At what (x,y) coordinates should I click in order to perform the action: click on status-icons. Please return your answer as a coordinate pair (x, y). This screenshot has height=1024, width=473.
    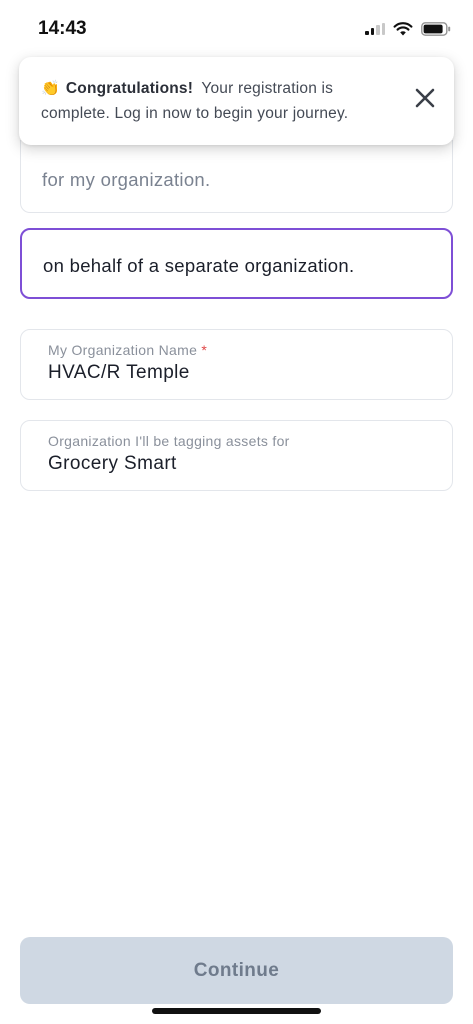
    Looking at the image, I should click on (408, 29).